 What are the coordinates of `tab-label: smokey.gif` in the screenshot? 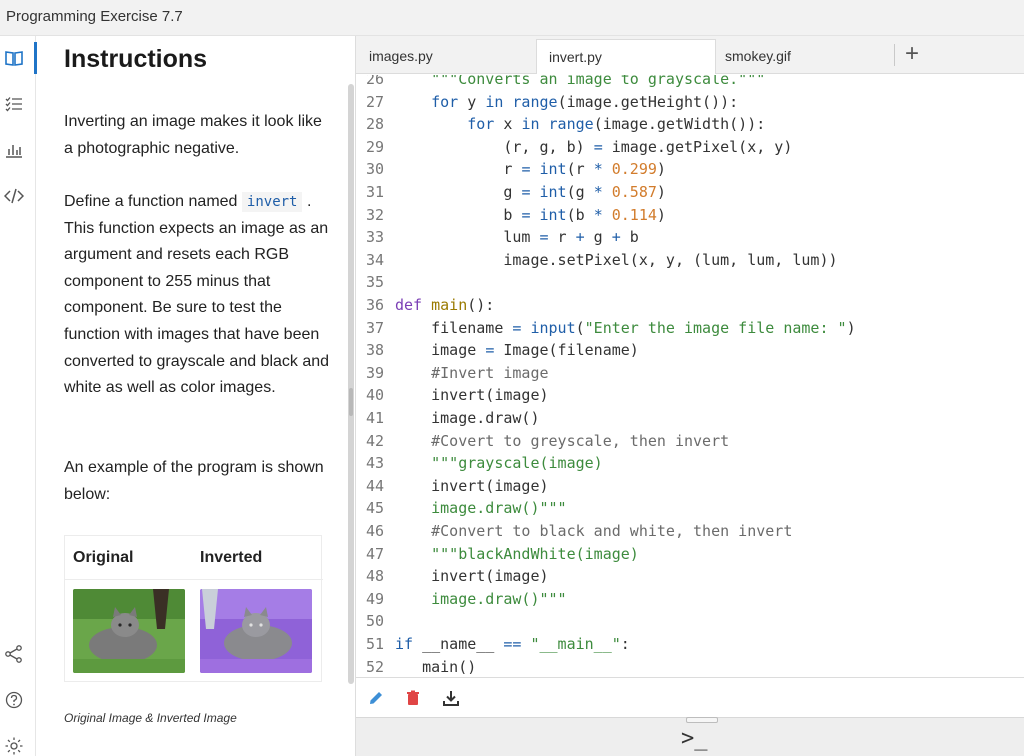 It's located at (758, 56).